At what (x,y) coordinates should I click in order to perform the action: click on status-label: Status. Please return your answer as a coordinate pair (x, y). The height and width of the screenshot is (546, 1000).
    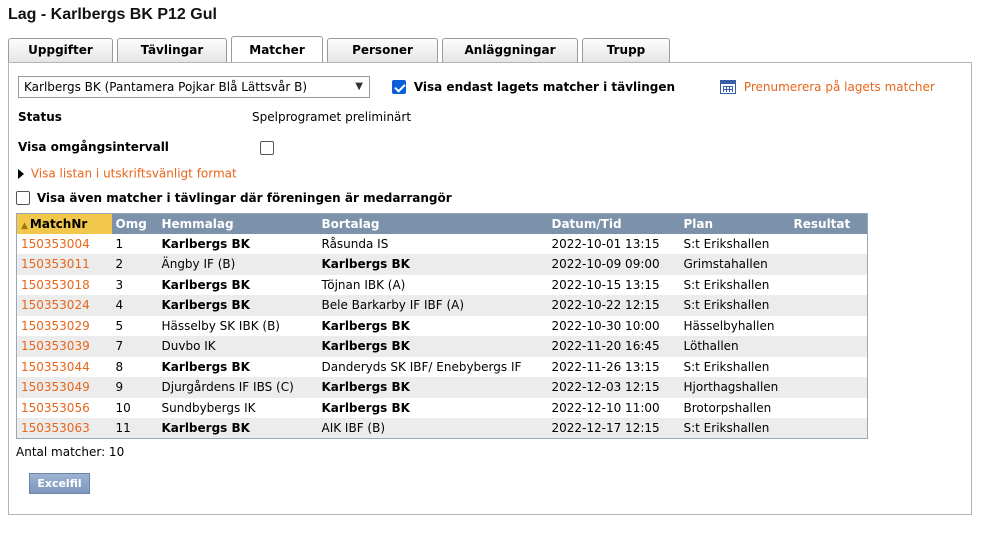
    Looking at the image, I should click on (40, 117).